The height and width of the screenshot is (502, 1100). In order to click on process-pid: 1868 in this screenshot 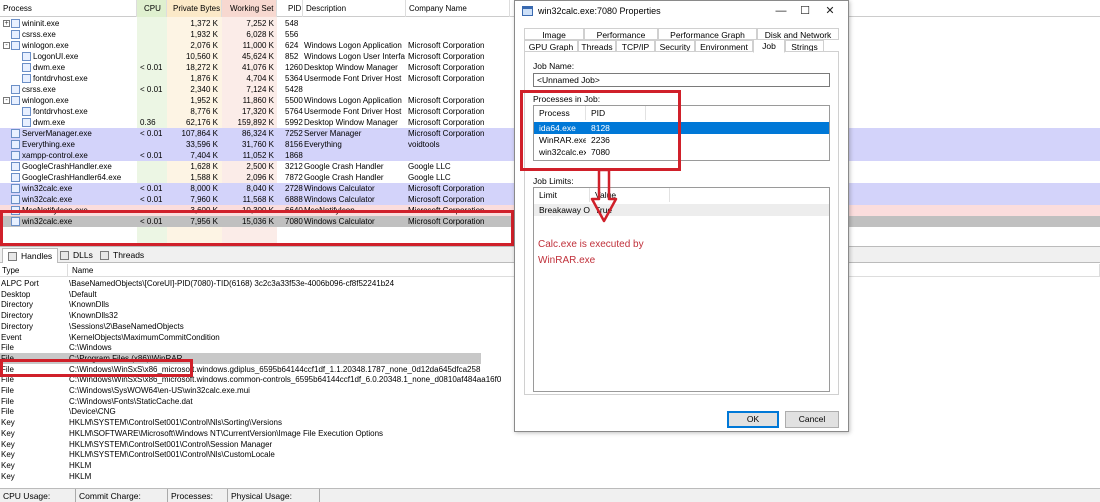, I will do `click(294, 155)`.